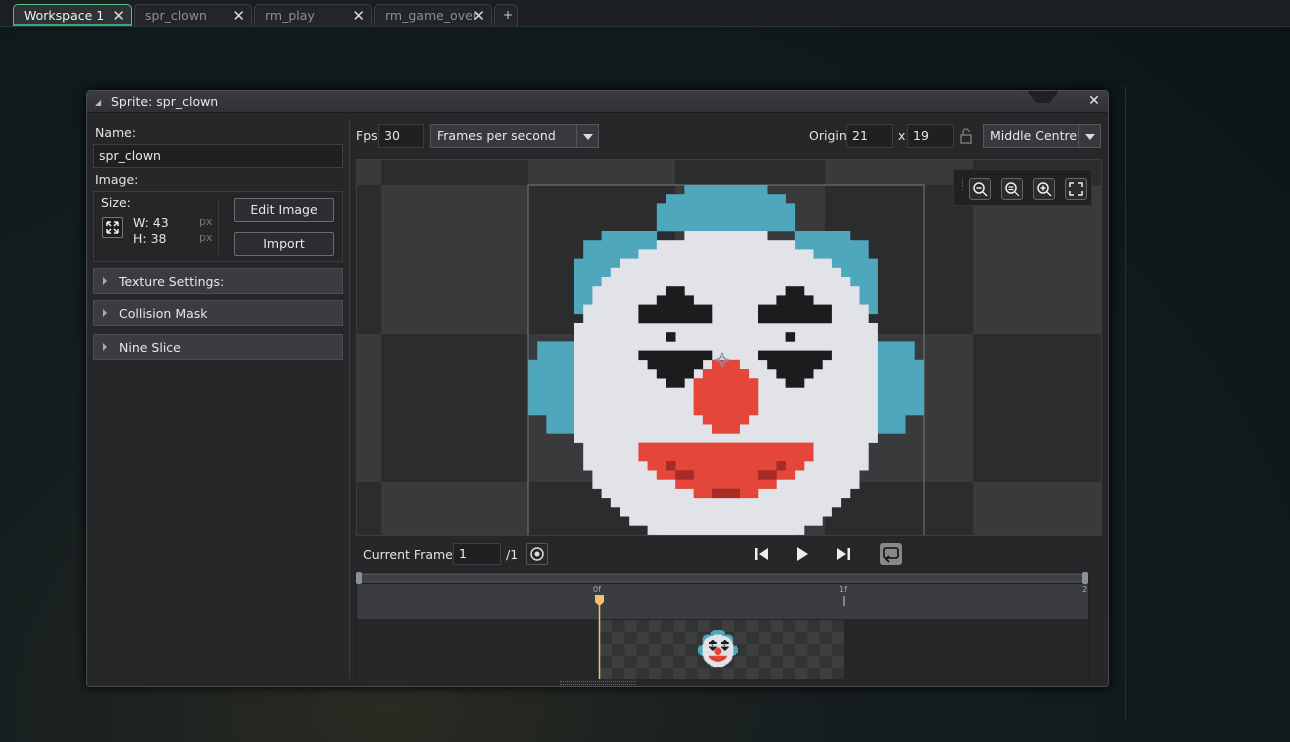 The image size is (1290, 742). I want to click on resize-handle, so click(598, 683).